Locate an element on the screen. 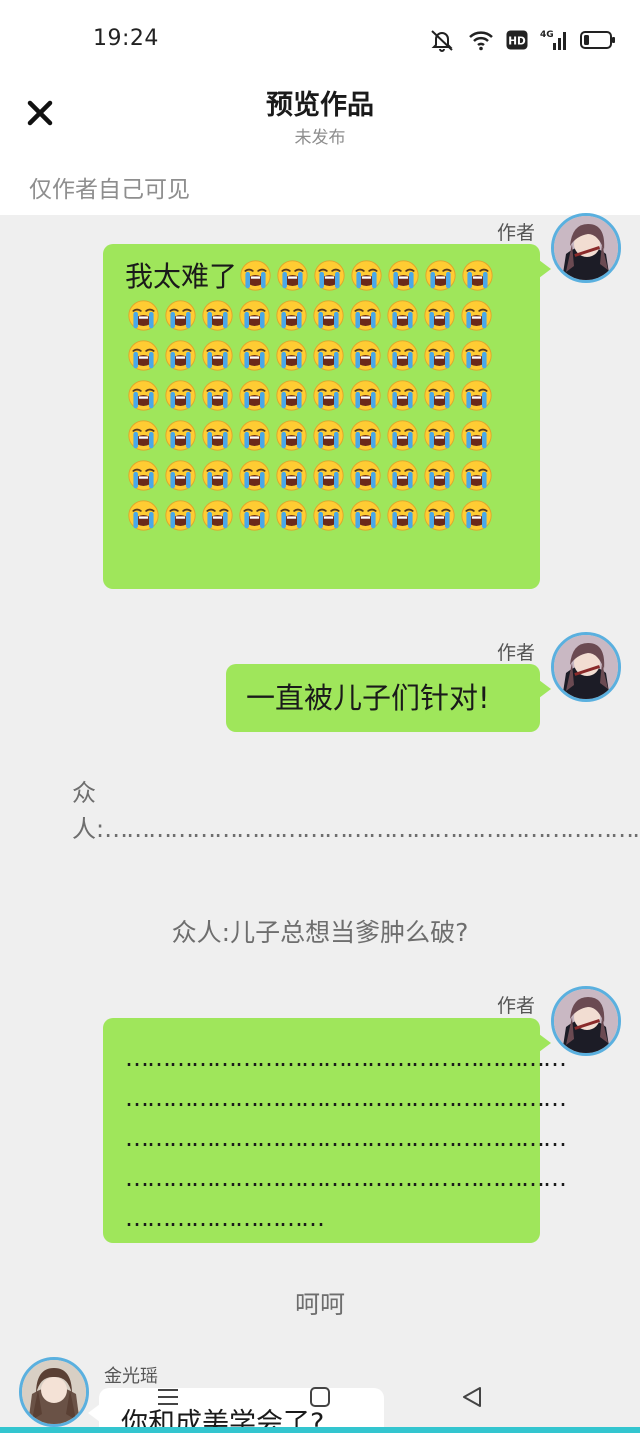  message-text: 一直被儿子们针对! is located at coordinates (368, 698).